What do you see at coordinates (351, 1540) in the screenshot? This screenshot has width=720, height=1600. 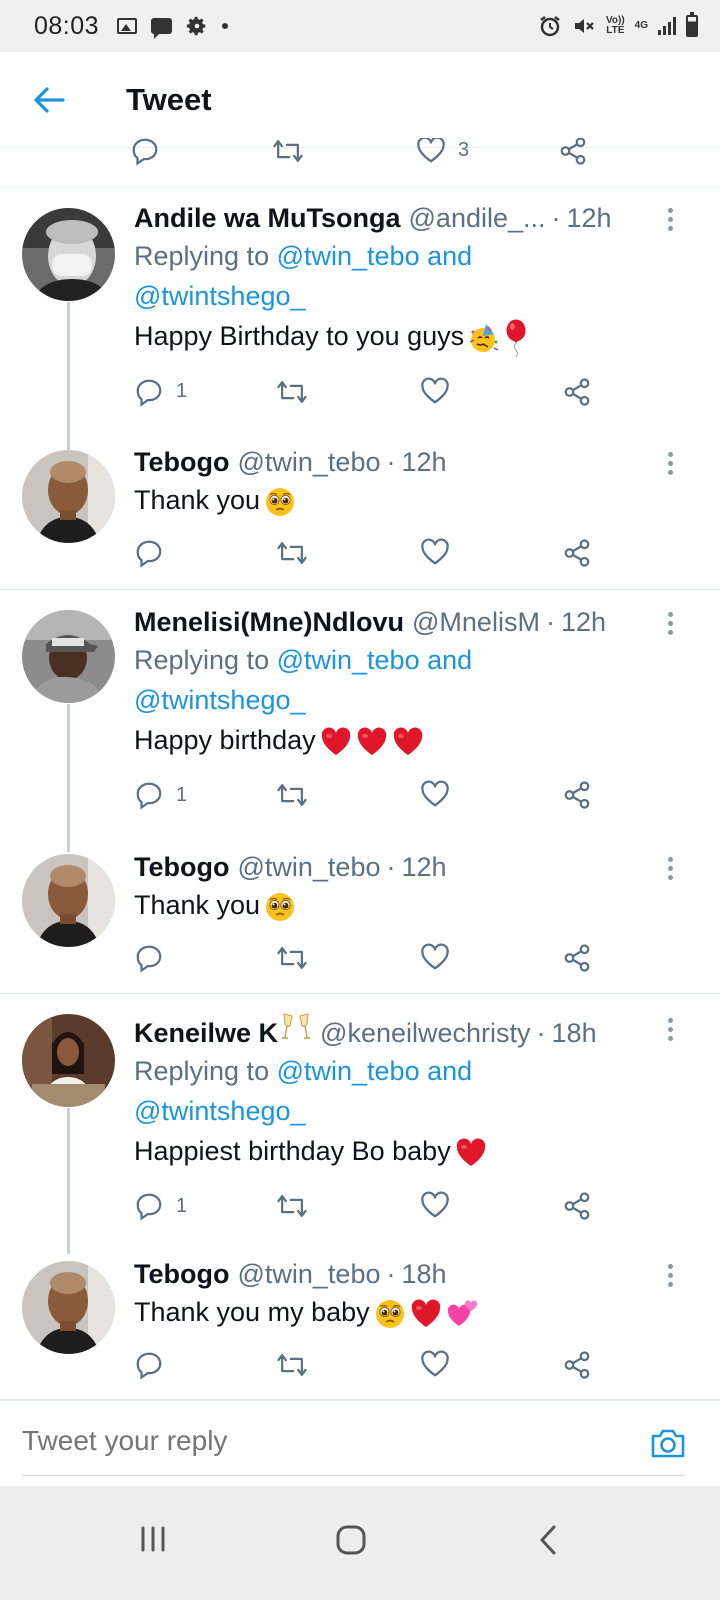 I see `home-button` at bounding box center [351, 1540].